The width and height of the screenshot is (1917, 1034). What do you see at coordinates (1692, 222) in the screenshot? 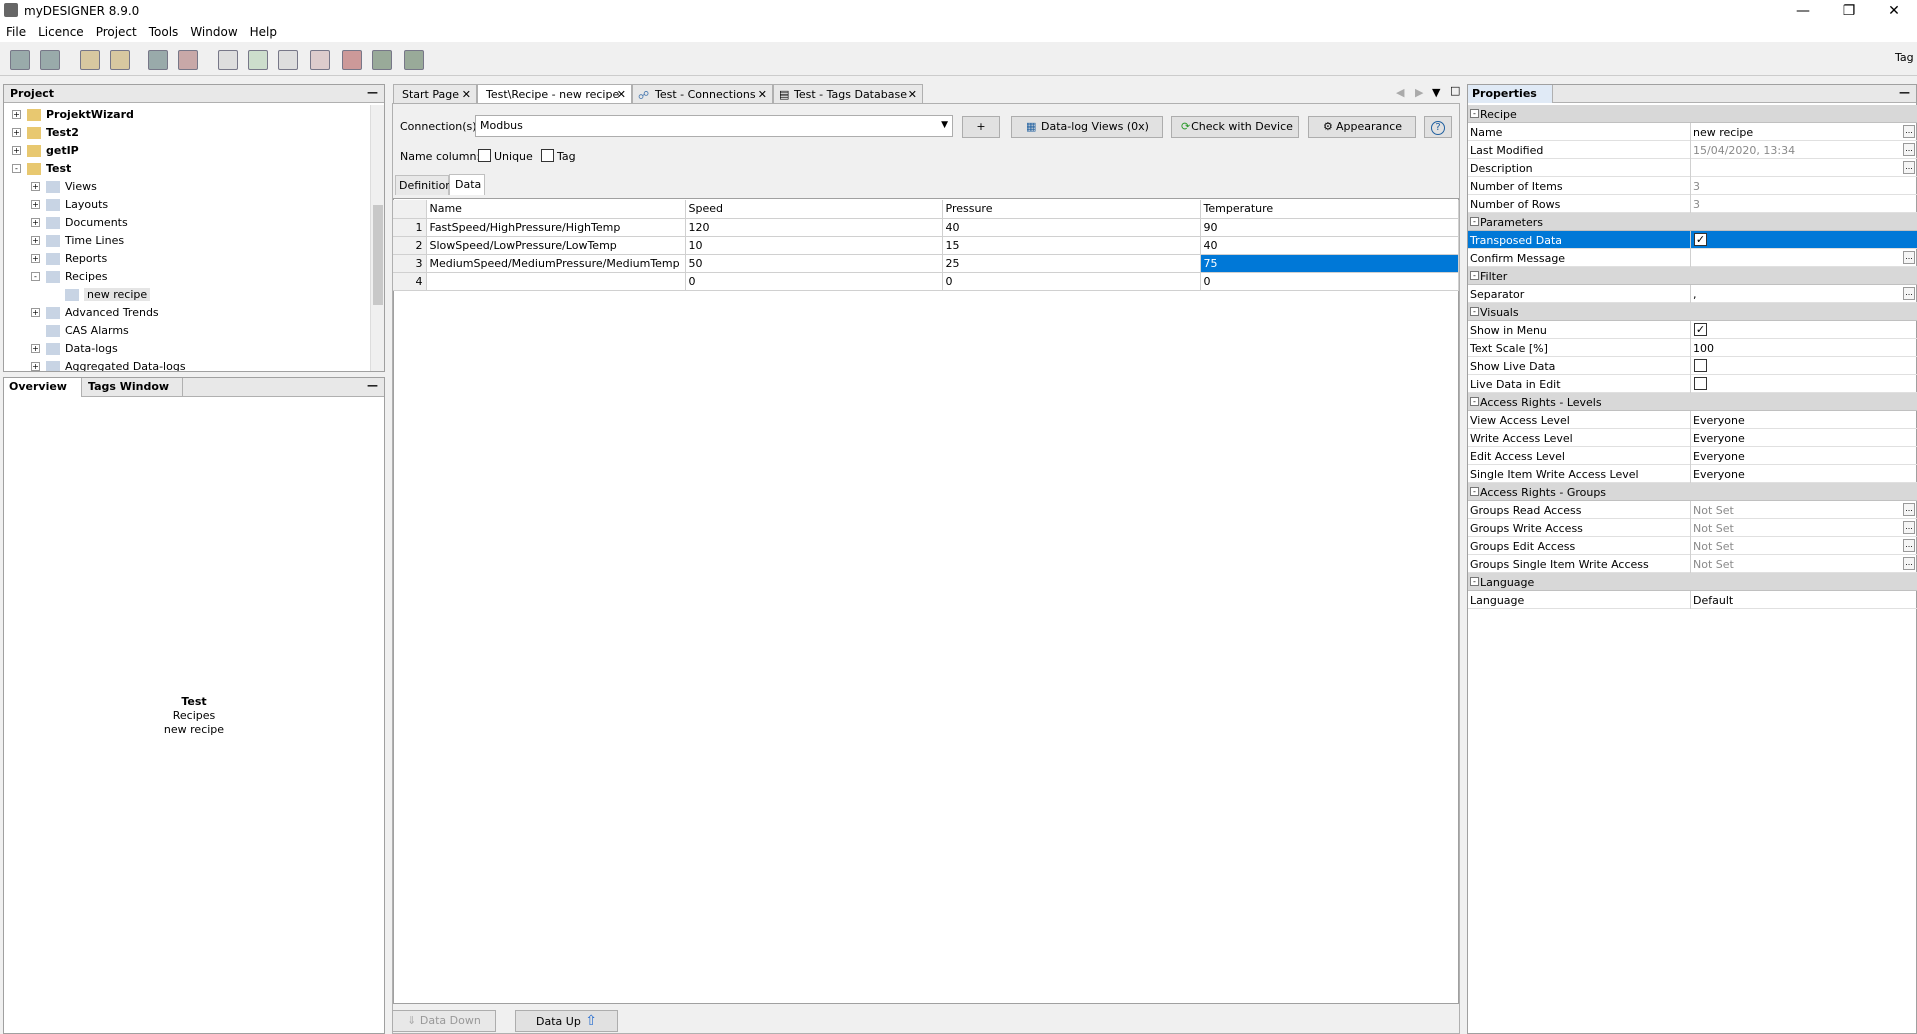
I see `property-category: - Parameters` at bounding box center [1692, 222].